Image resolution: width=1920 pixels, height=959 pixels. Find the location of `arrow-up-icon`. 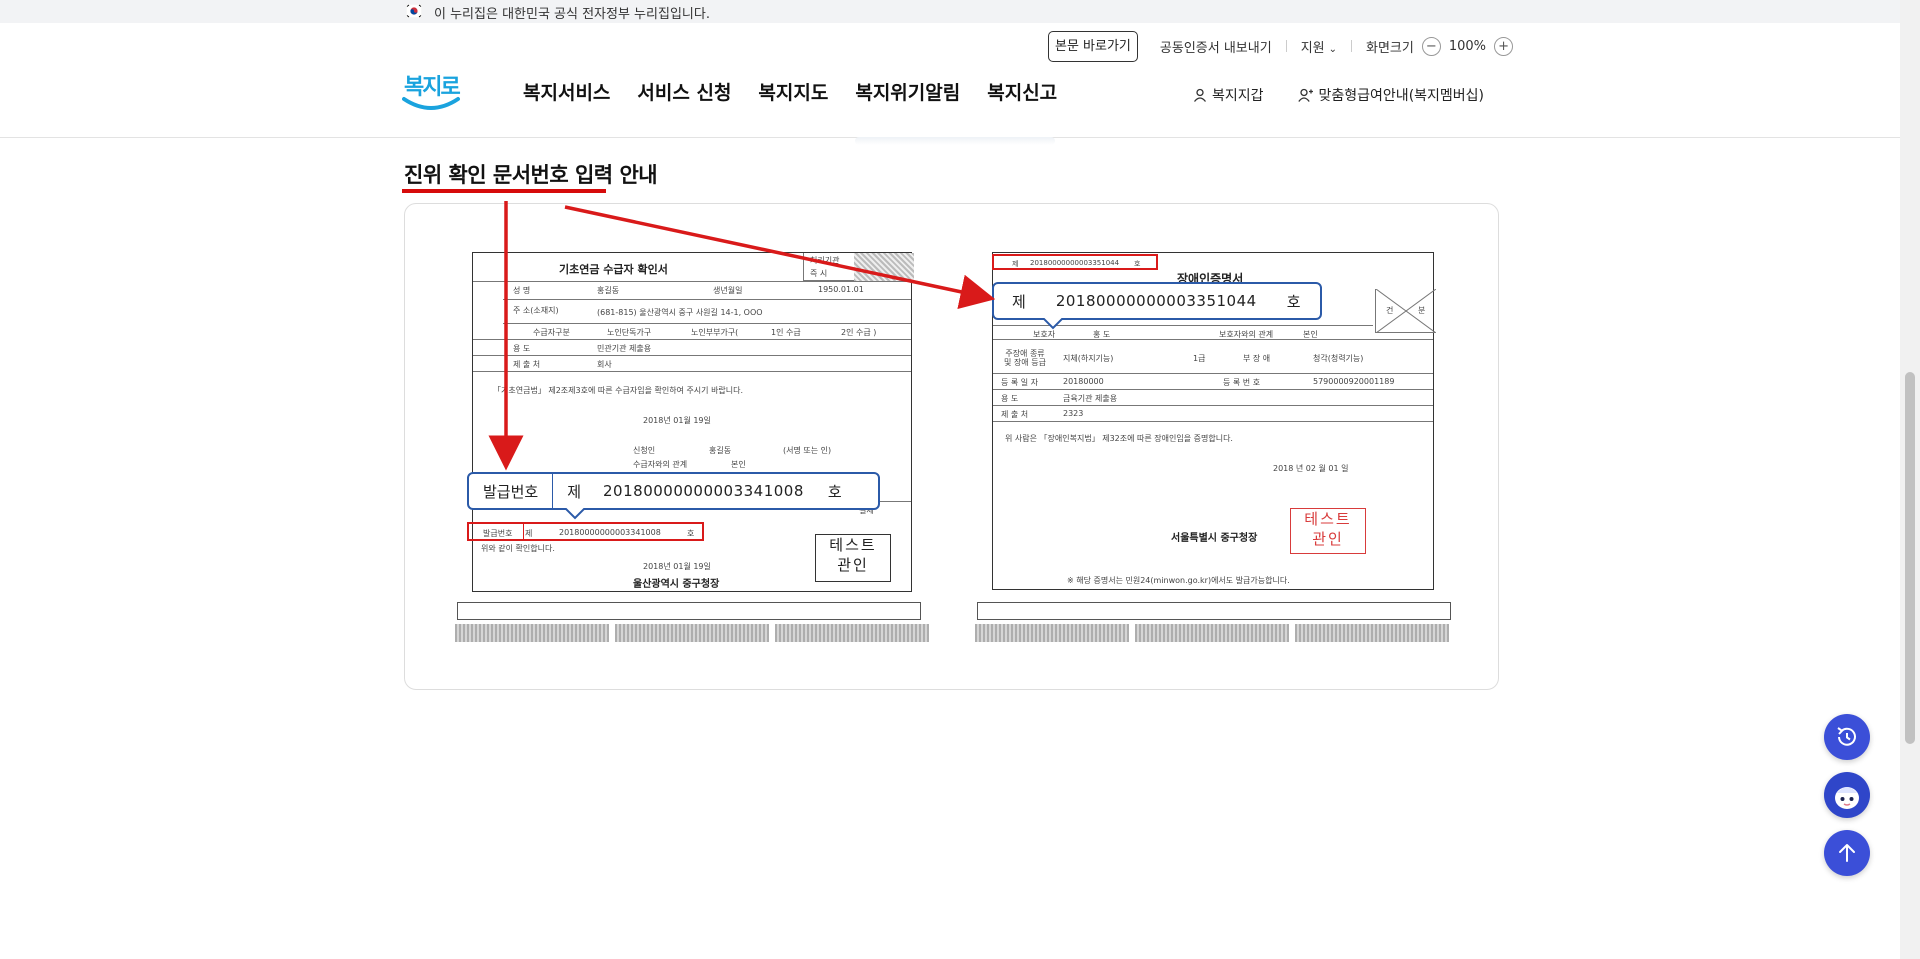

arrow-up-icon is located at coordinates (1847, 853).